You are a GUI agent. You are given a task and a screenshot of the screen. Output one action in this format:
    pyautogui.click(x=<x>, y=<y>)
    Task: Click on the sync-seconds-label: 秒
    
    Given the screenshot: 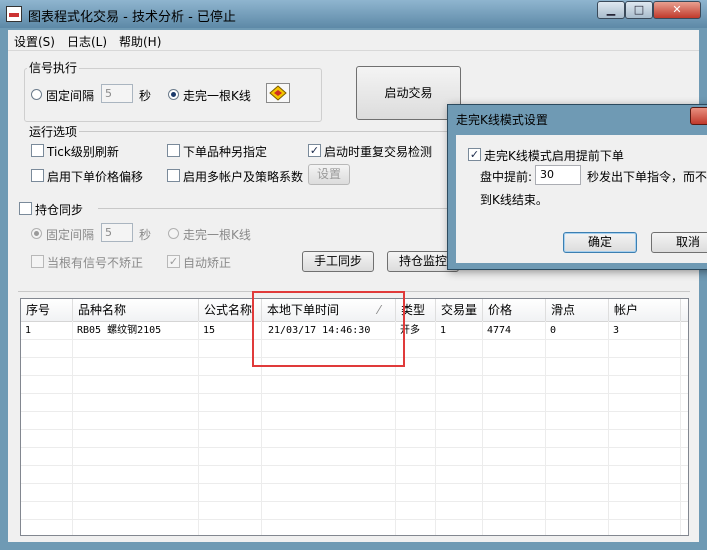 What is the action you would take?
    pyautogui.click(x=145, y=235)
    